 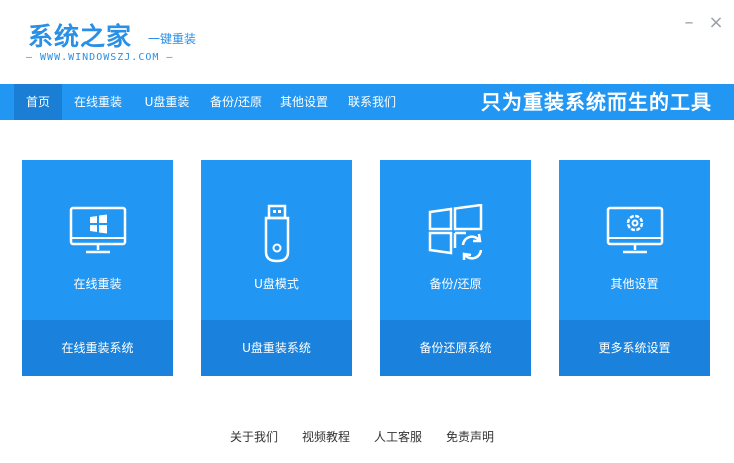 What do you see at coordinates (304, 102) in the screenshot?
I see `nav-item-other-settings: 其他设置` at bounding box center [304, 102].